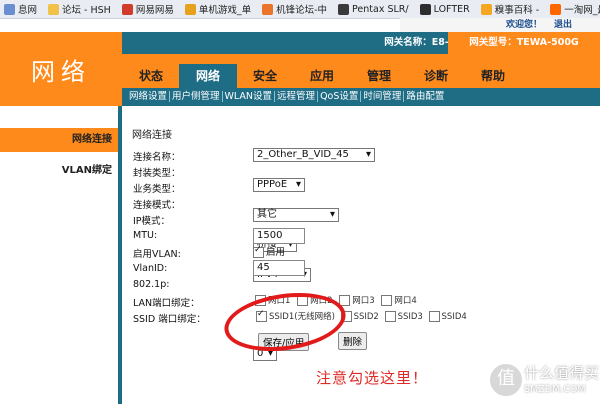  I want to click on etao-icon, so click(556, 9).